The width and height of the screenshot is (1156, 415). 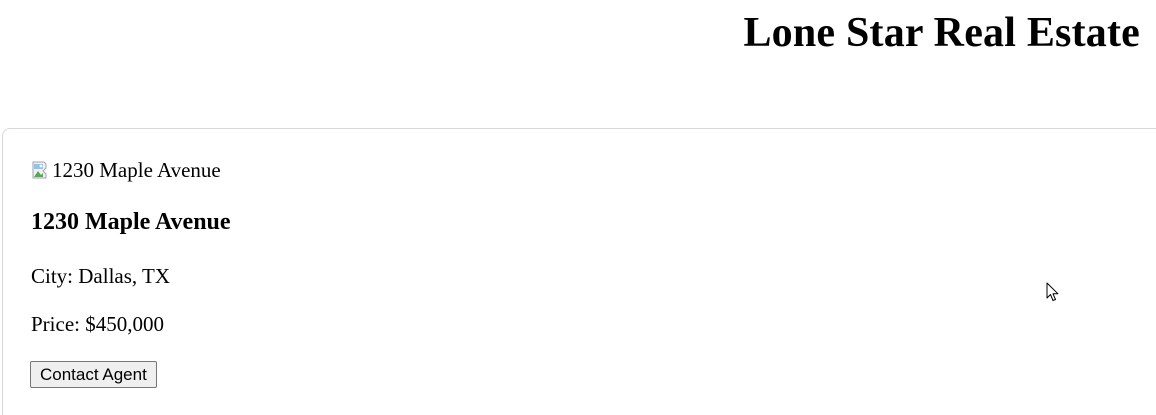 I want to click on contact-agent-button: Contact Agent, so click(x=93, y=374).